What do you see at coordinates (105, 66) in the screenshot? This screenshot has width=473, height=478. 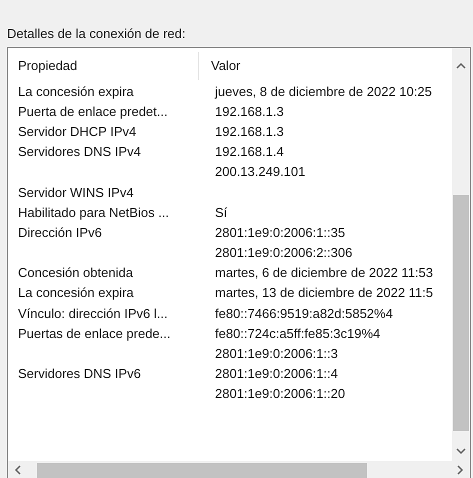 I see `column-header: Propiedad` at bounding box center [105, 66].